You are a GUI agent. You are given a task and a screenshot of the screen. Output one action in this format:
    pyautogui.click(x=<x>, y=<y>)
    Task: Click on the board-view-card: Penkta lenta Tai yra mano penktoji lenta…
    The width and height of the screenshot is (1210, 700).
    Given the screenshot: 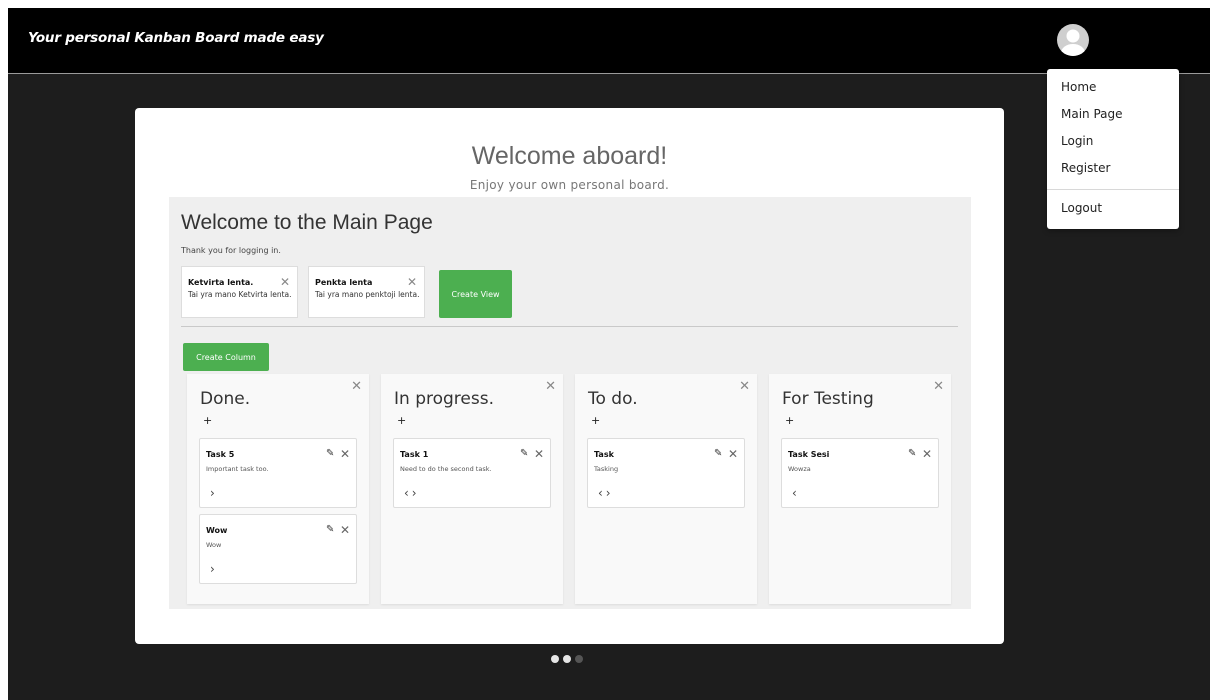 What is the action you would take?
    pyautogui.click(x=366, y=292)
    